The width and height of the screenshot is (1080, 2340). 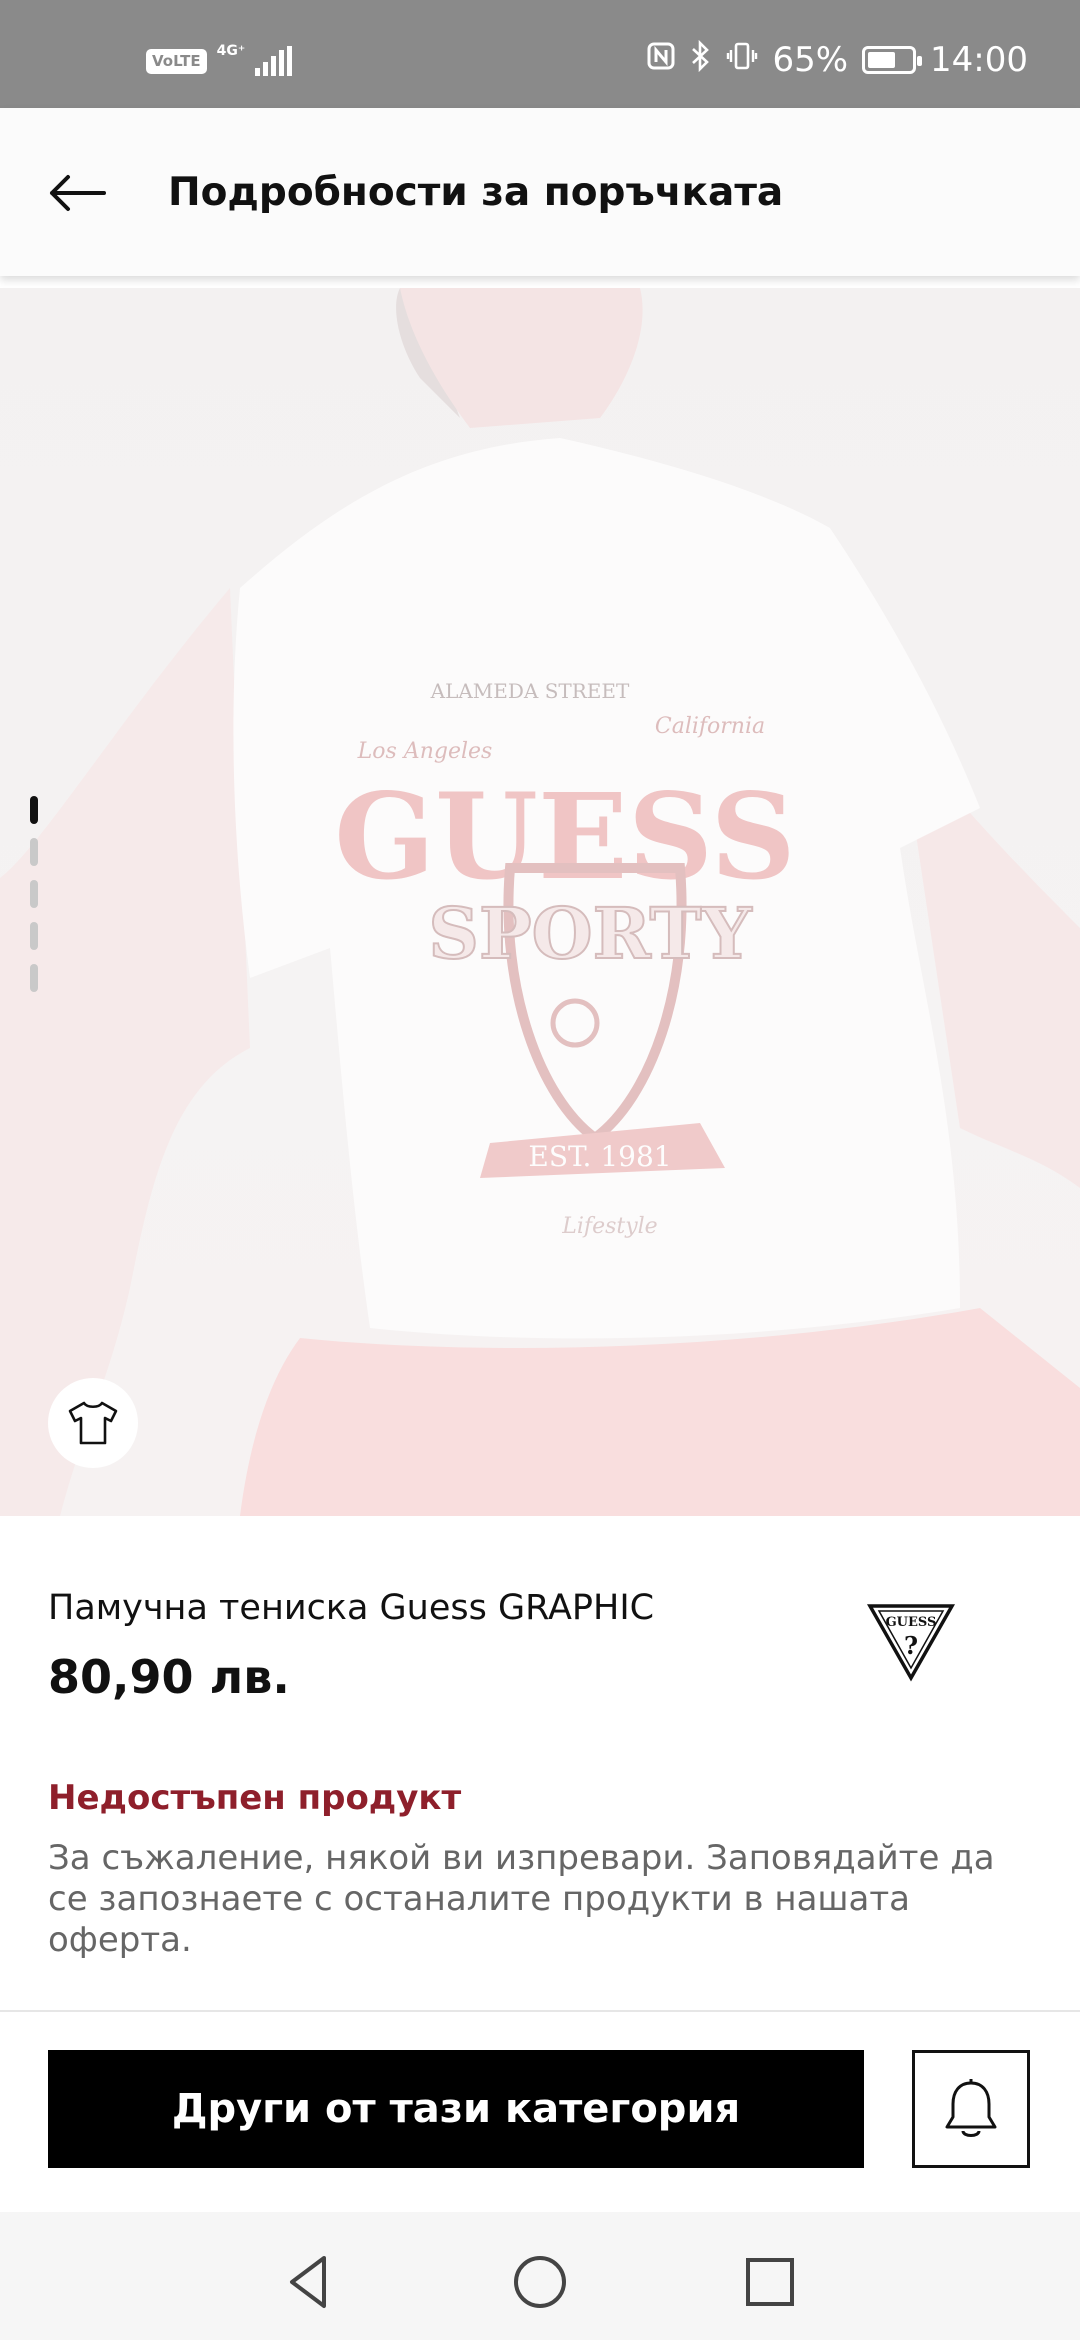 I want to click on status-left-group: VoLTE 4G⁺, so click(x=219, y=59).